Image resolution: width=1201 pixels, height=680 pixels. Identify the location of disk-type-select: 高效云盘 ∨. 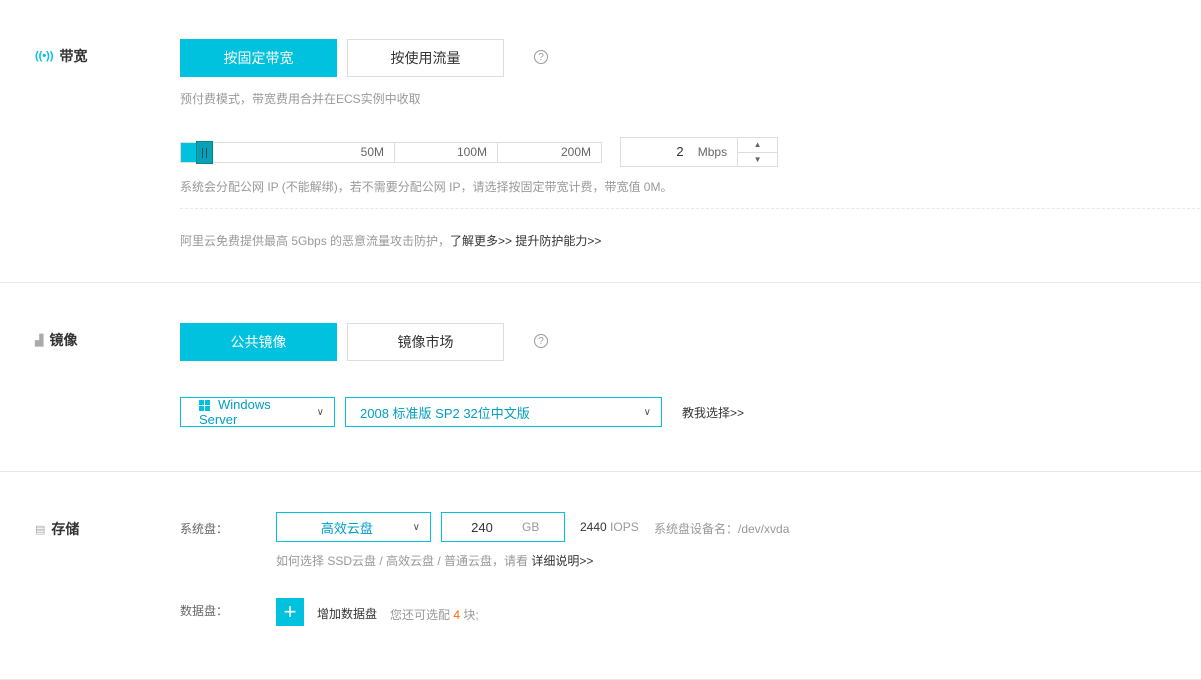
(353, 527).